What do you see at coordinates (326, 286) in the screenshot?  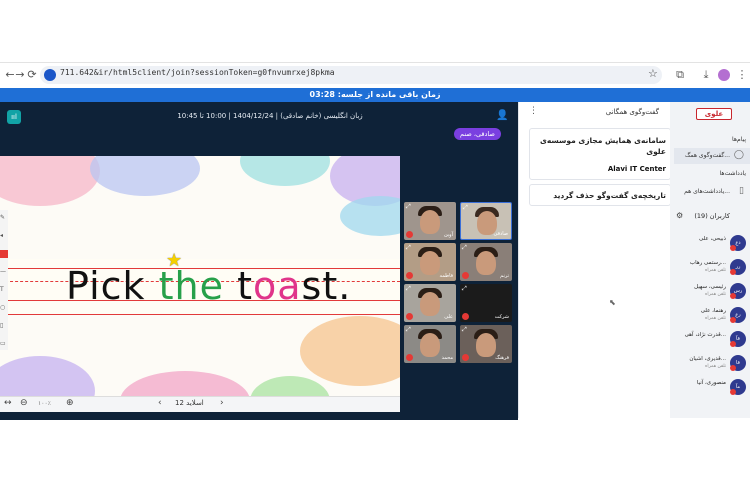 I see `word: st.` at bounding box center [326, 286].